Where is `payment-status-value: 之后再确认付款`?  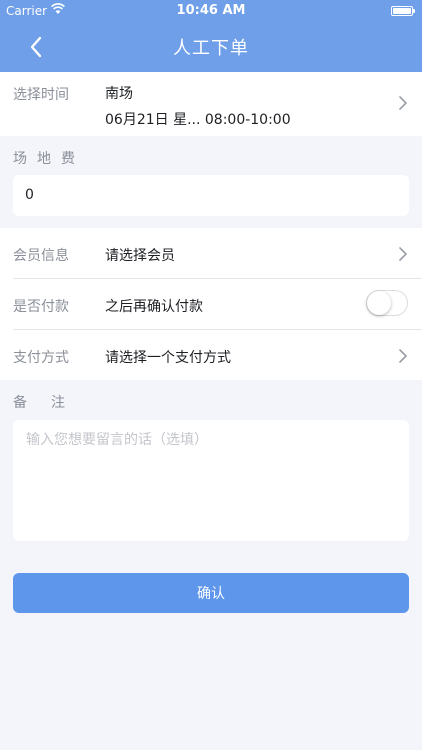
payment-status-value: 之后再确认付款 is located at coordinates (154, 307).